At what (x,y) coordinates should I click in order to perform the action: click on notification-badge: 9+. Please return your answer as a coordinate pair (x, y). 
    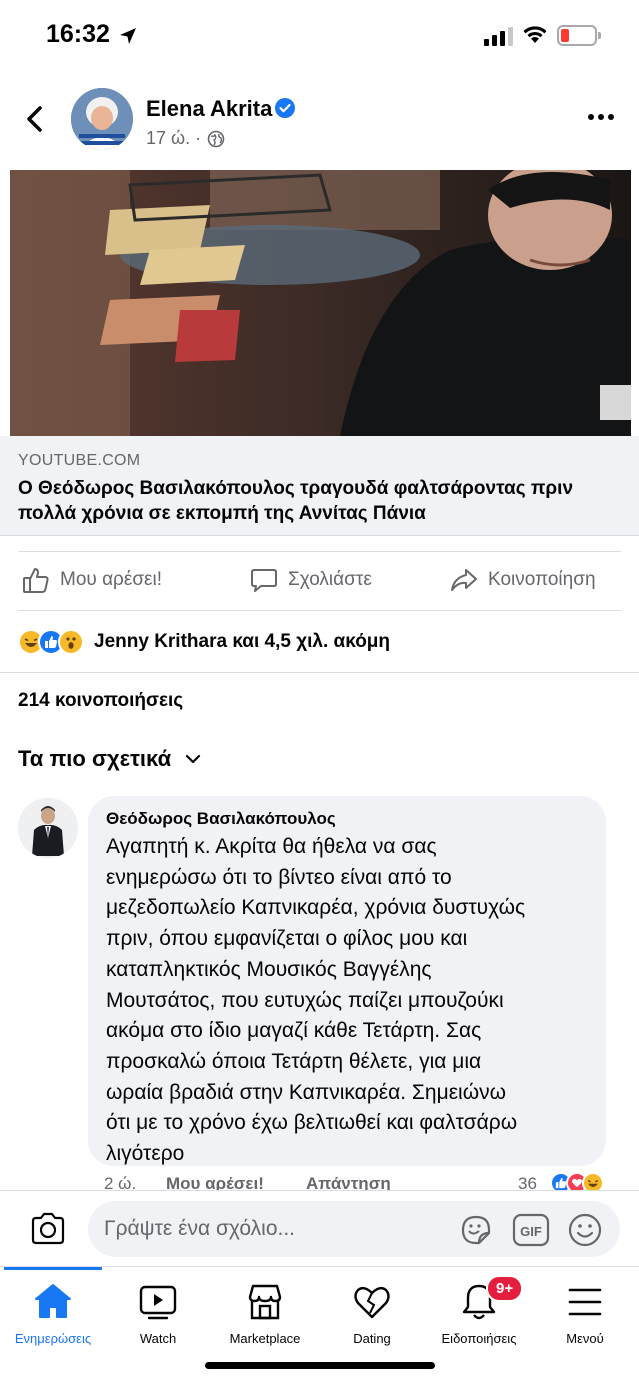
    Looking at the image, I should click on (505, 1288).